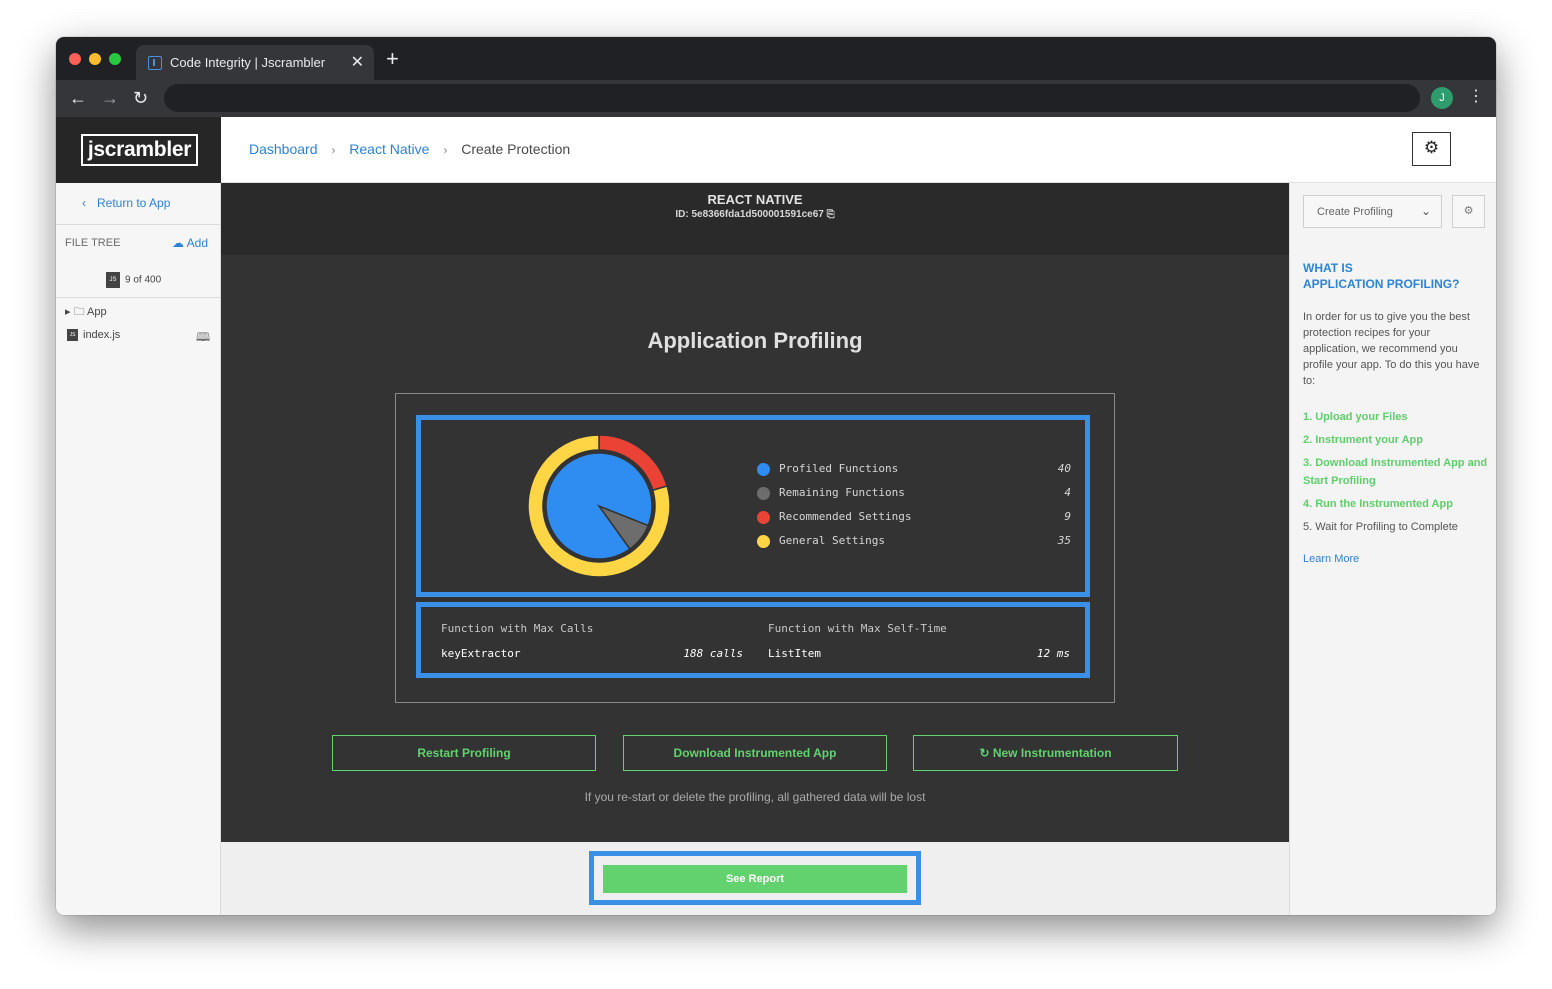  I want to click on folder-icon: ▸ 🗀, so click(75, 312).